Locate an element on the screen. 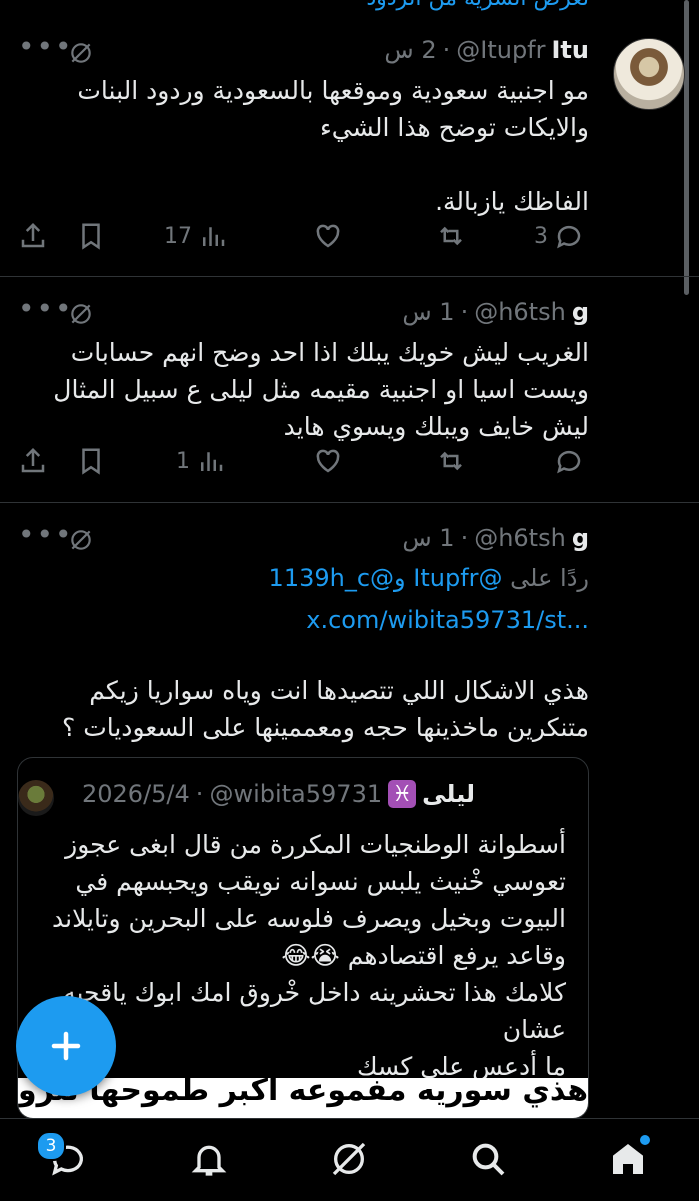 The height and width of the screenshot is (1201, 699). quote-header: ليلى ♓ @wibita59731 · 2026/5/4 is located at coordinates (278, 794).